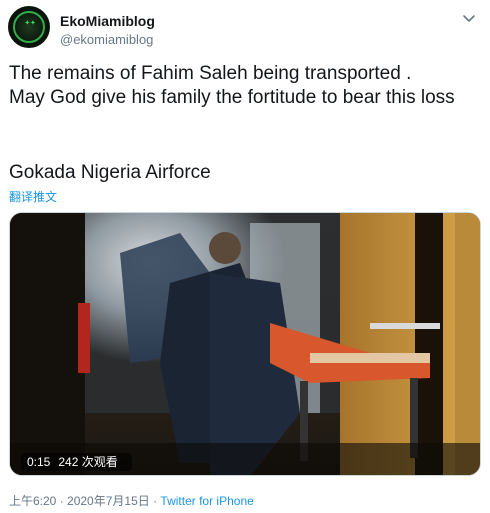 Image resolution: width=490 pixels, height=513 pixels. I want to click on video-meta-overlay: 0:15 242 次观看, so click(76, 462).